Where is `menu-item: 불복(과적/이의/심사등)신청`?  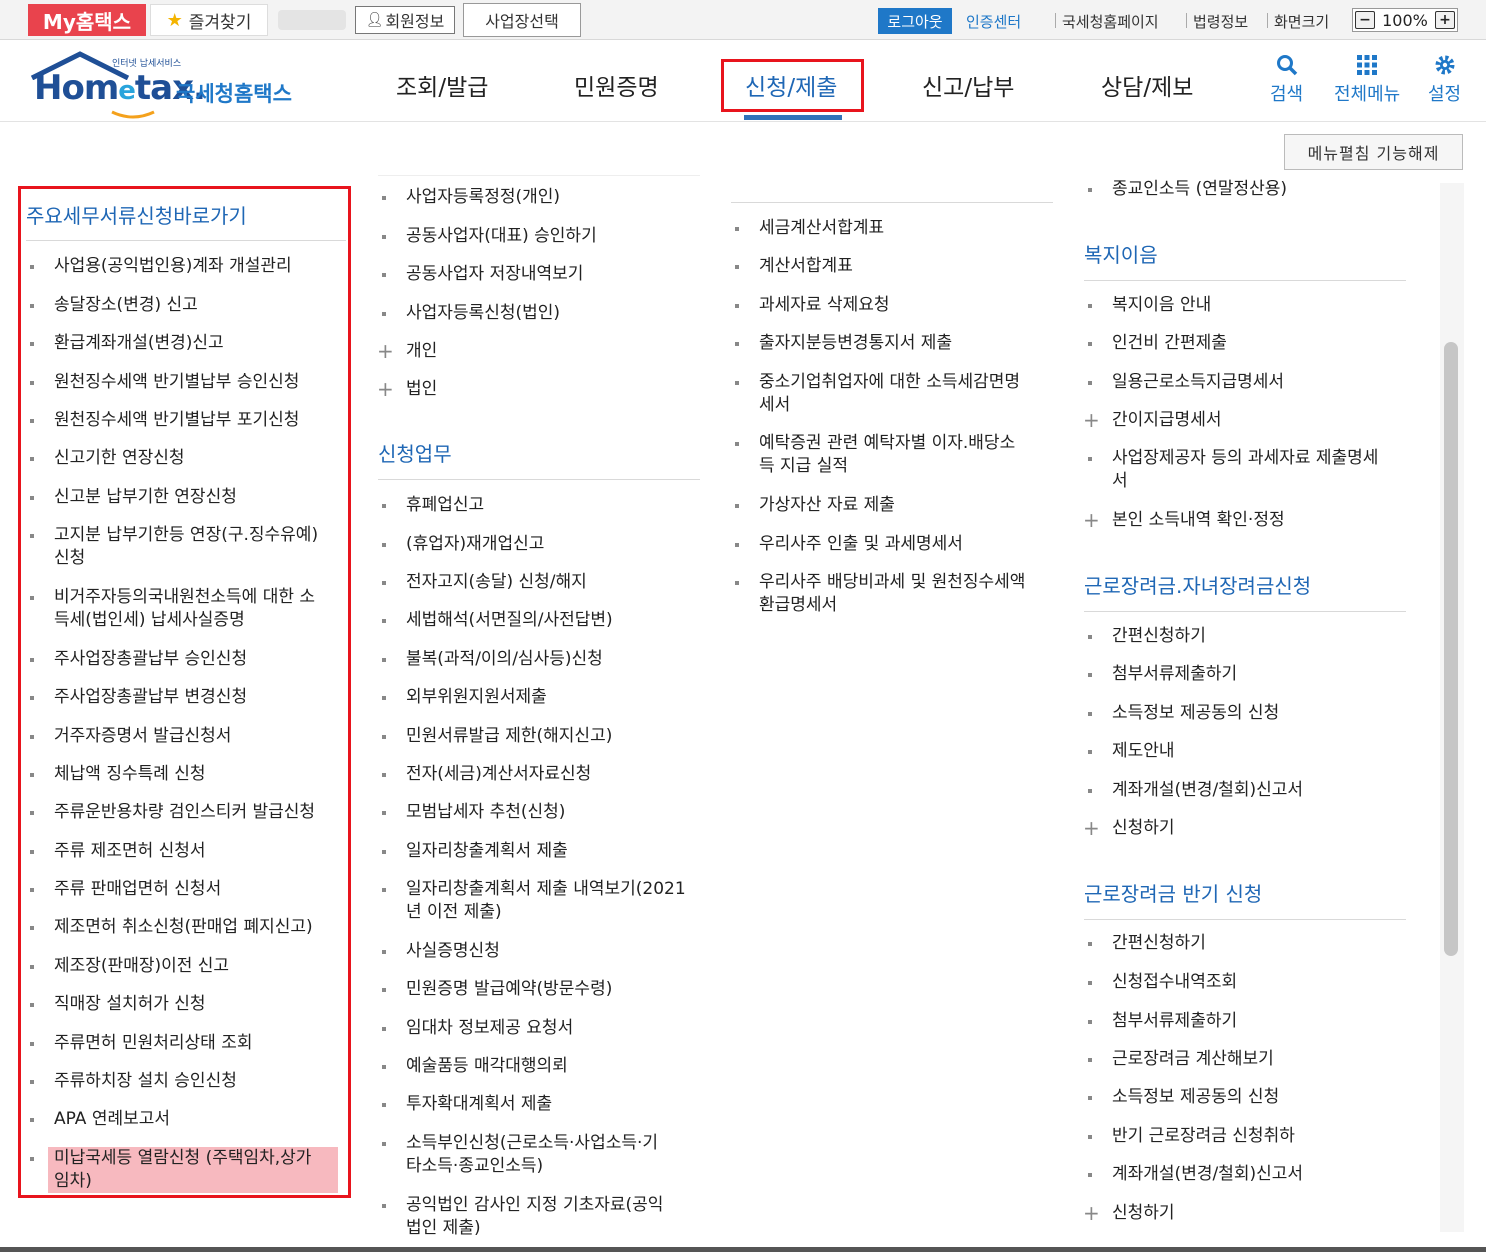
menu-item: 불복(과적/이의/심사등)신청 is located at coordinates (492, 659).